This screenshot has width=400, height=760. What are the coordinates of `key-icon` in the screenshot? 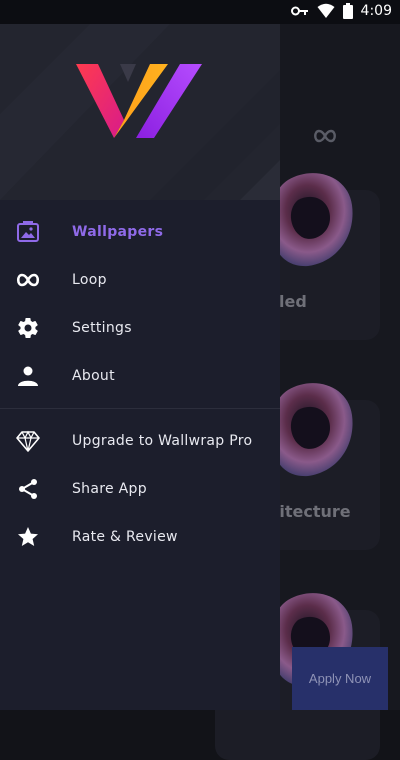 It's located at (299, 11).